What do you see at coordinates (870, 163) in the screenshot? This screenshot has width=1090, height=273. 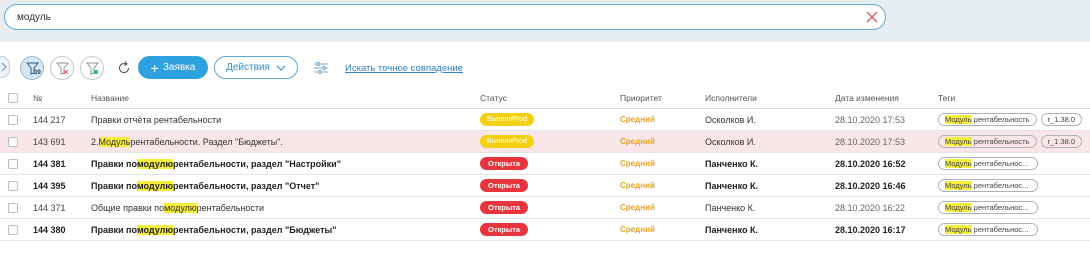 I see `row-date: 28.10.2020 16:52` at bounding box center [870, 163].